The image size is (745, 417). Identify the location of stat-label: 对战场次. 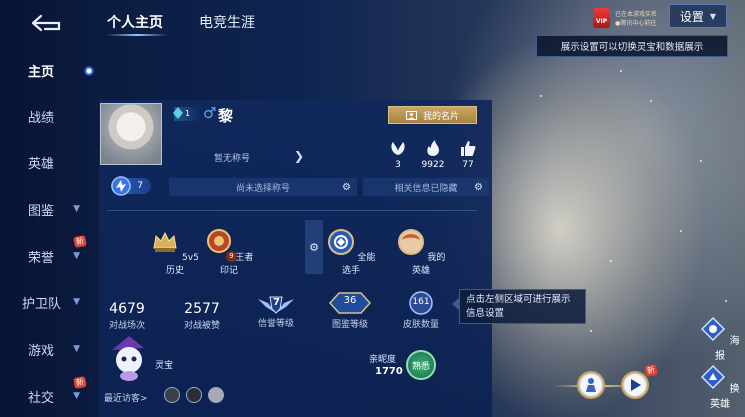
(126, 326).